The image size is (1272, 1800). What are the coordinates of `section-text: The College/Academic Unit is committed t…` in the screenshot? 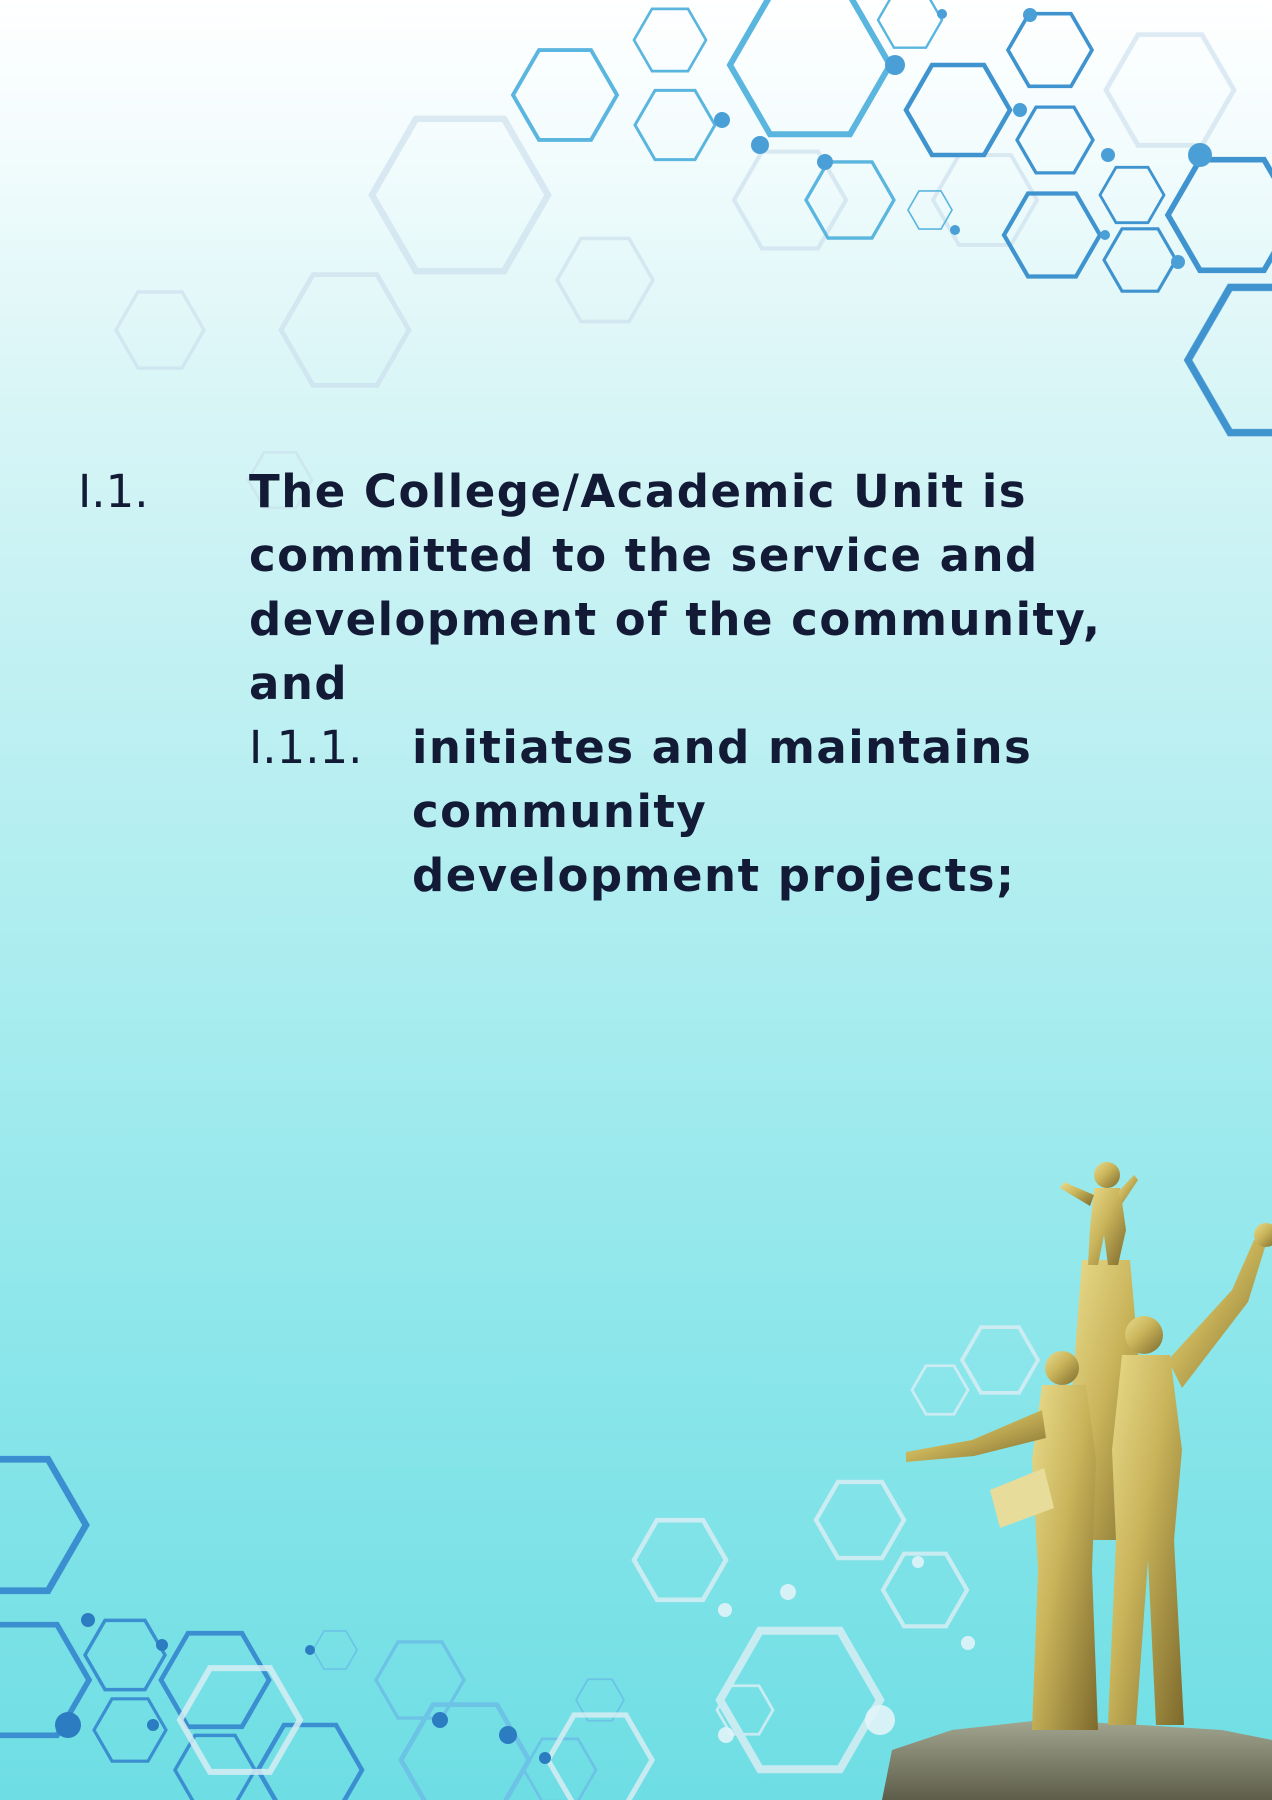 It's located at (675, 587).